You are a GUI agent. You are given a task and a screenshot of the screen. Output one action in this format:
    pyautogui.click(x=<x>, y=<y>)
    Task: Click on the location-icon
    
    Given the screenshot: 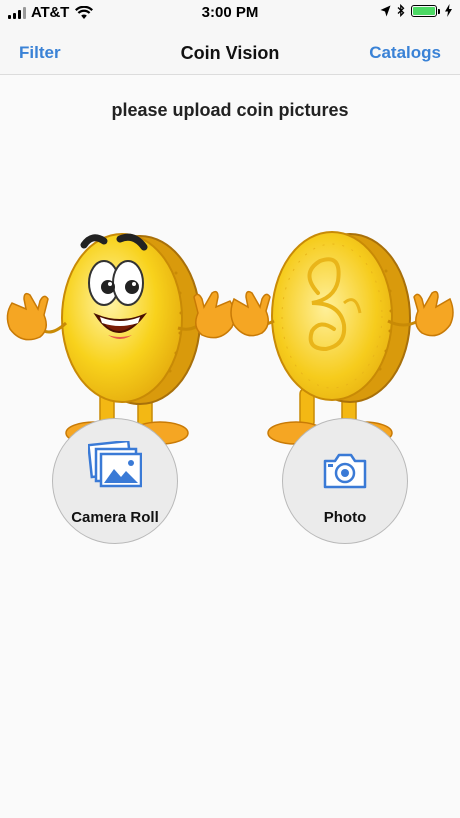 What is the action you would take?
    pyautogui.click(x=385, y=10)
    